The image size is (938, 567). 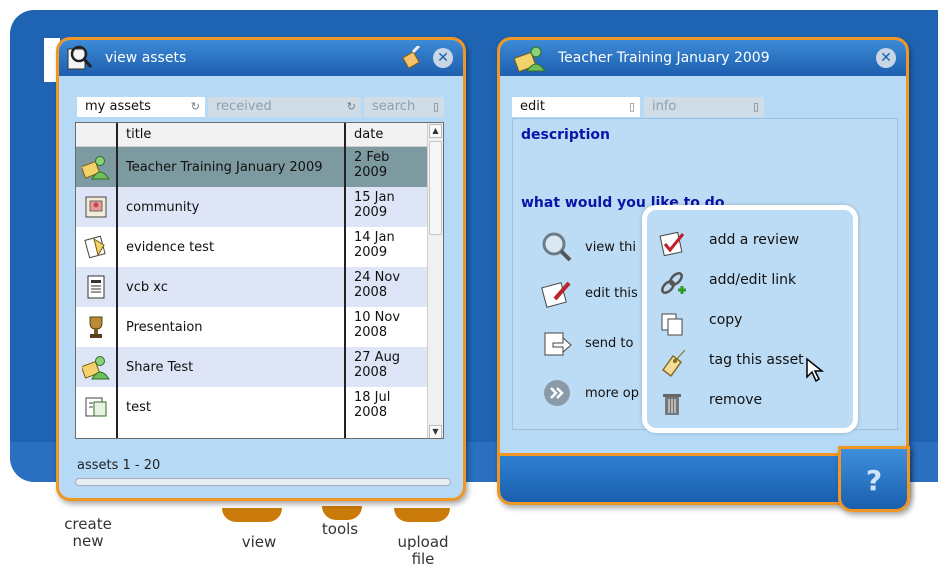 What do you see at coordinates (252, 247) in the screenshot?
I see `table-row: evidence test 14 Jan 2009` at bounding box center [252, 247].